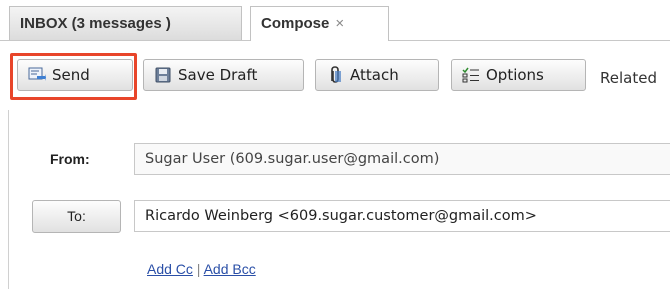 The height and width of the screenshot is (289, 670). I want to click on options-label: Options, so click(515, 75).